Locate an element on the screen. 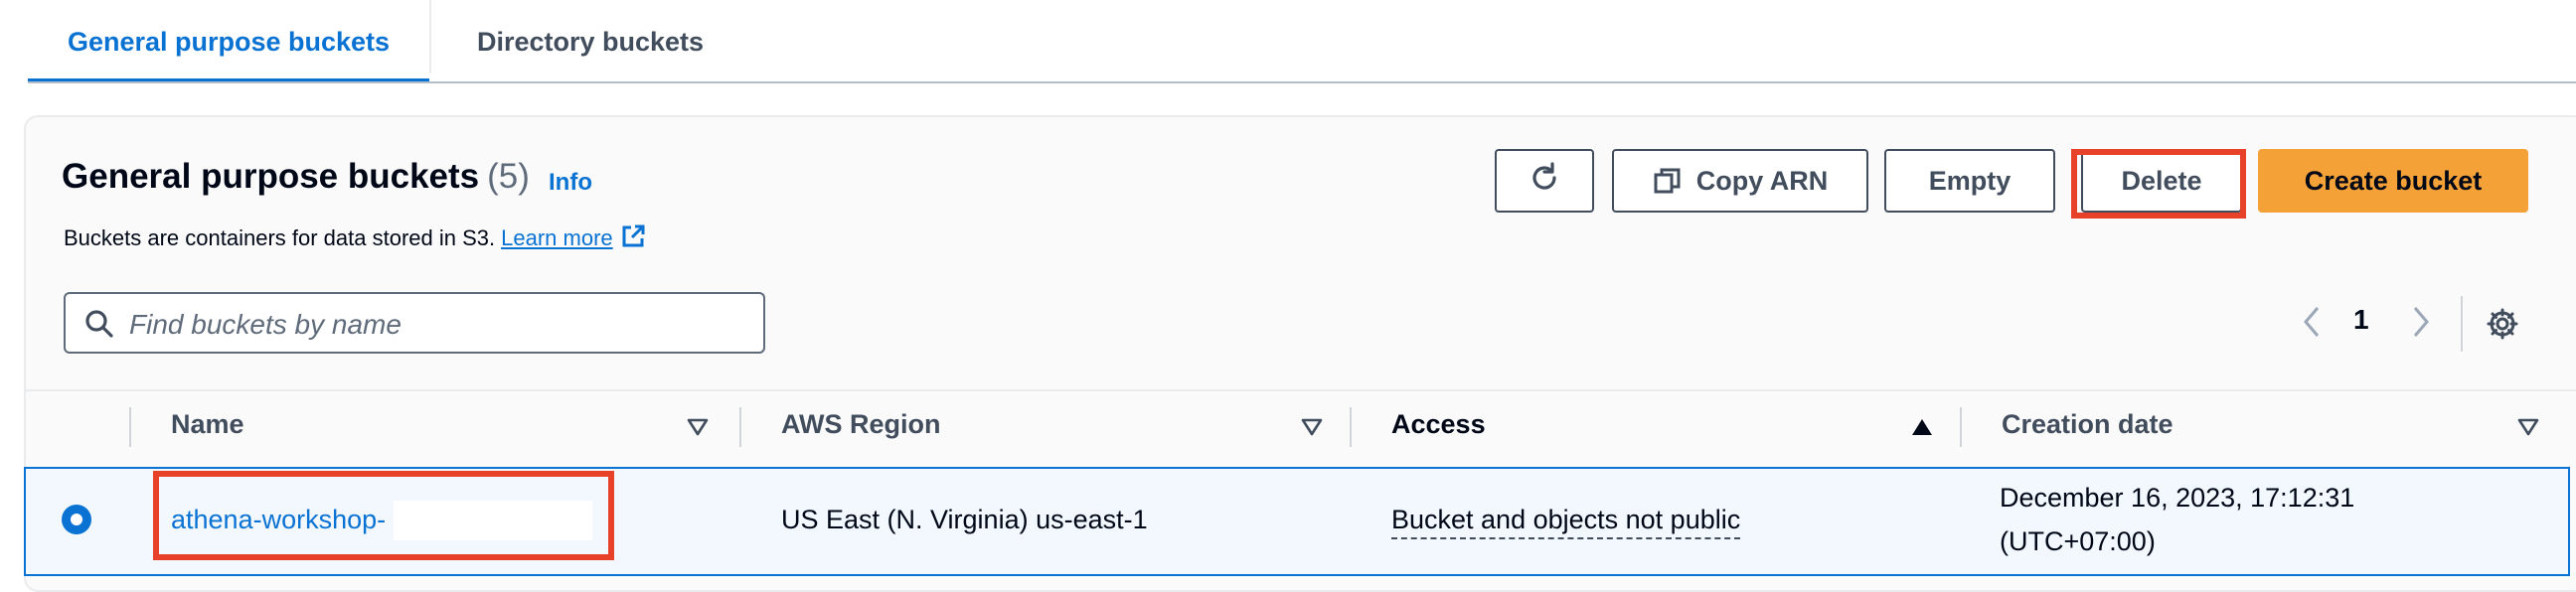 The height and width of the screenshot is (592, 2576). search-input is located at coordinates (437, 325).